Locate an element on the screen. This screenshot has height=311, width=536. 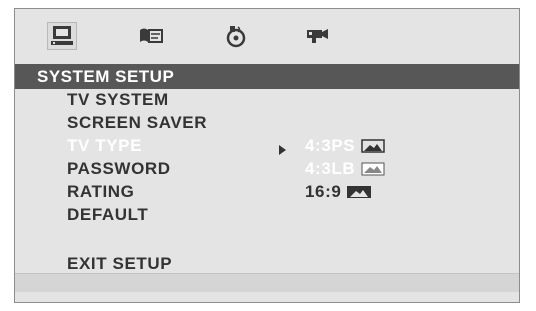
video-camera-icon is located at coordinates (317, 36).